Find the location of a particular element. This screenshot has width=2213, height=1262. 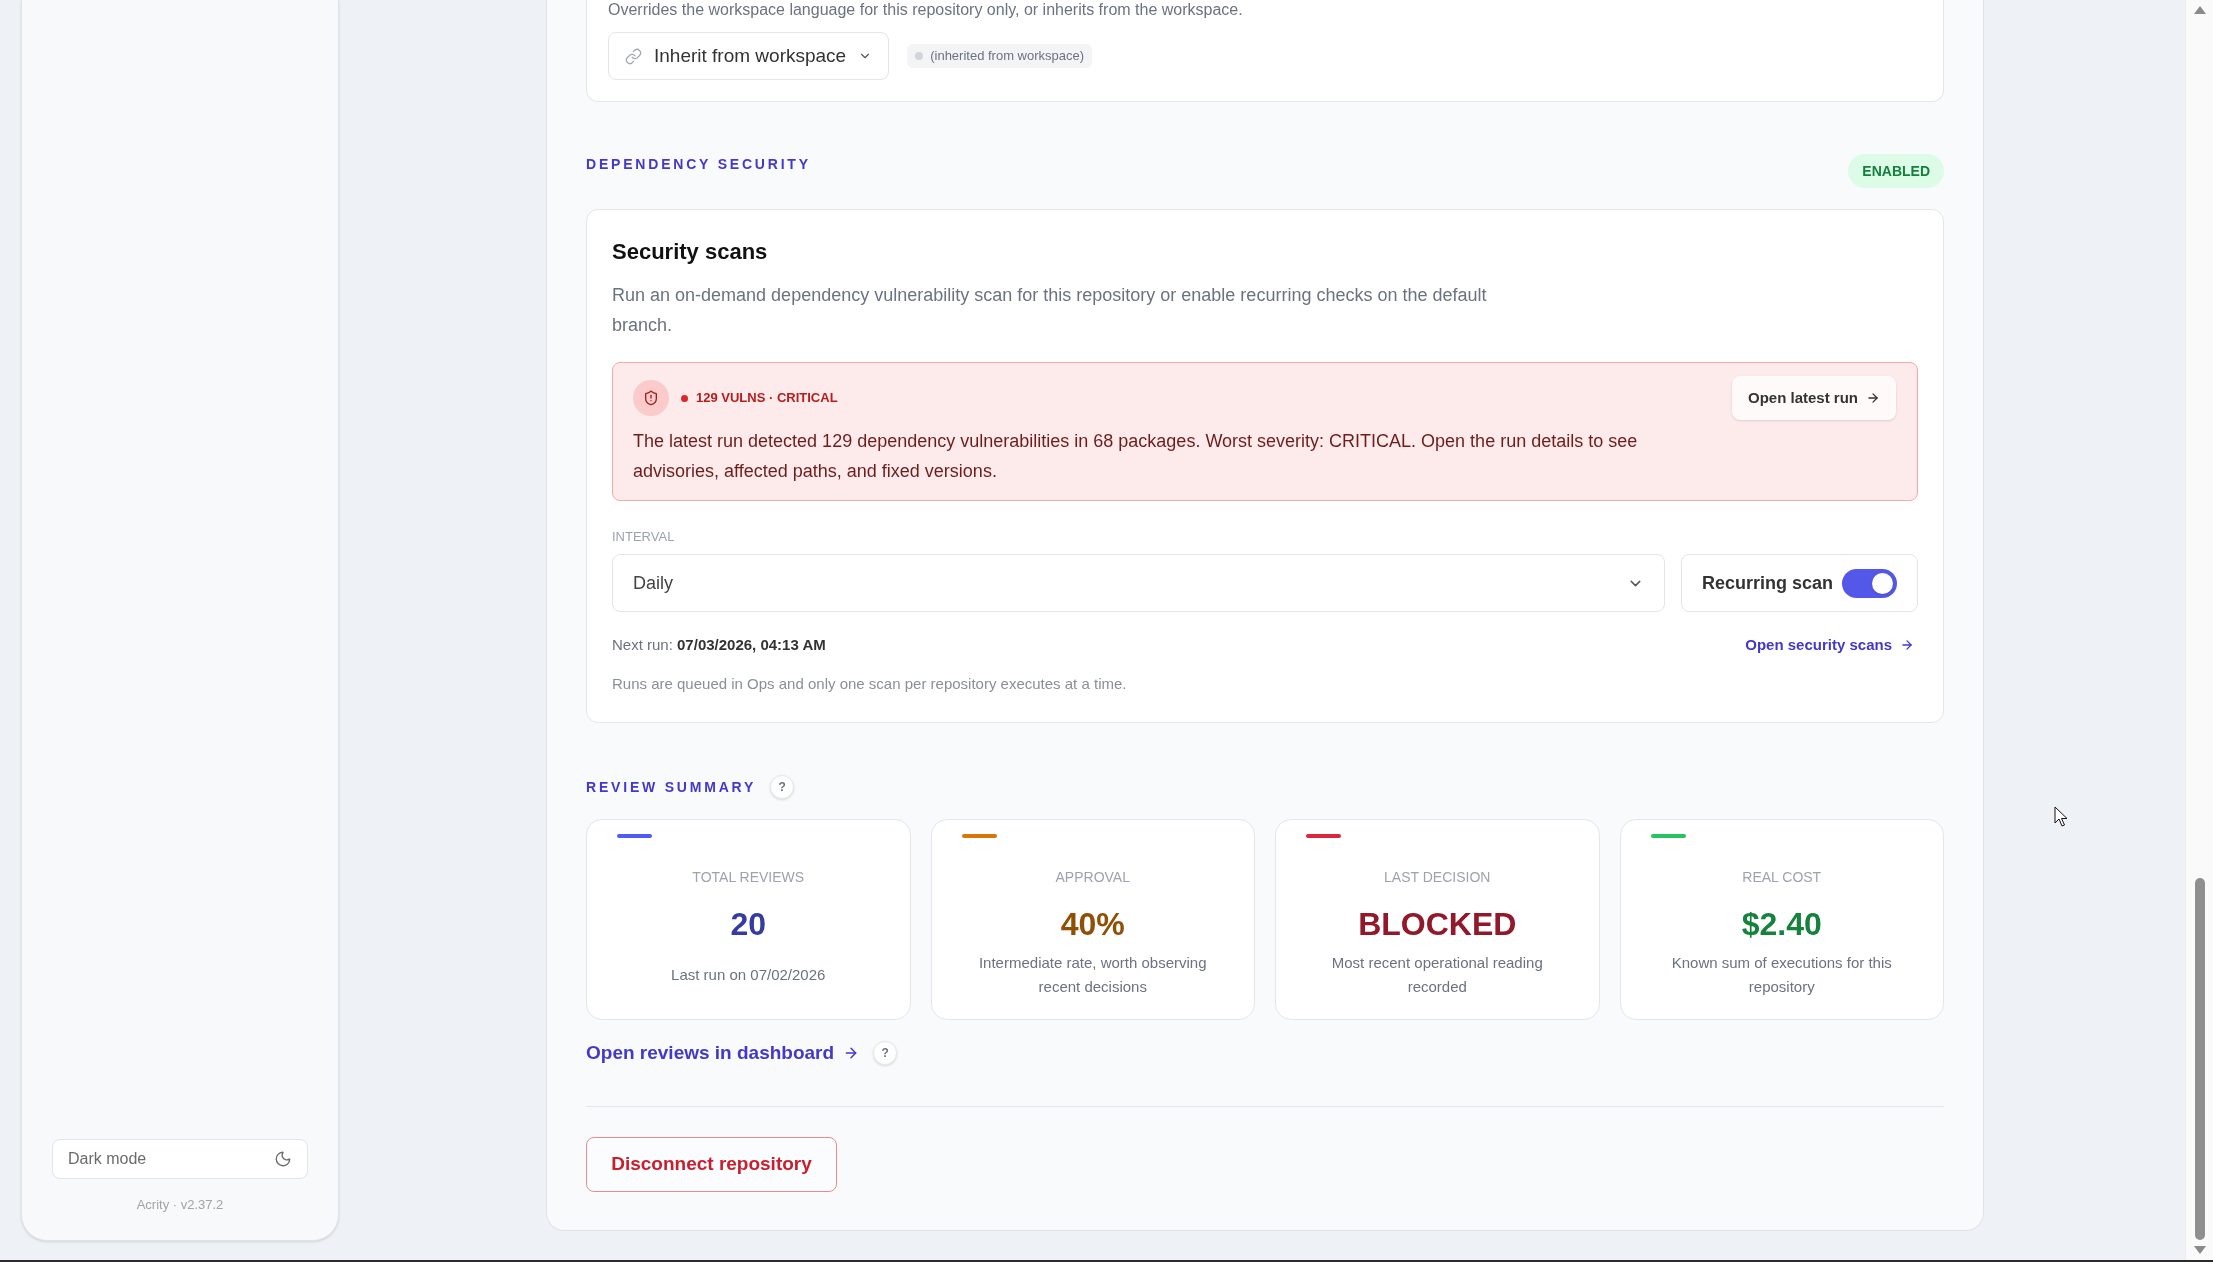

stat-label: LAST DECISION is located at coordinates (1437, 877).